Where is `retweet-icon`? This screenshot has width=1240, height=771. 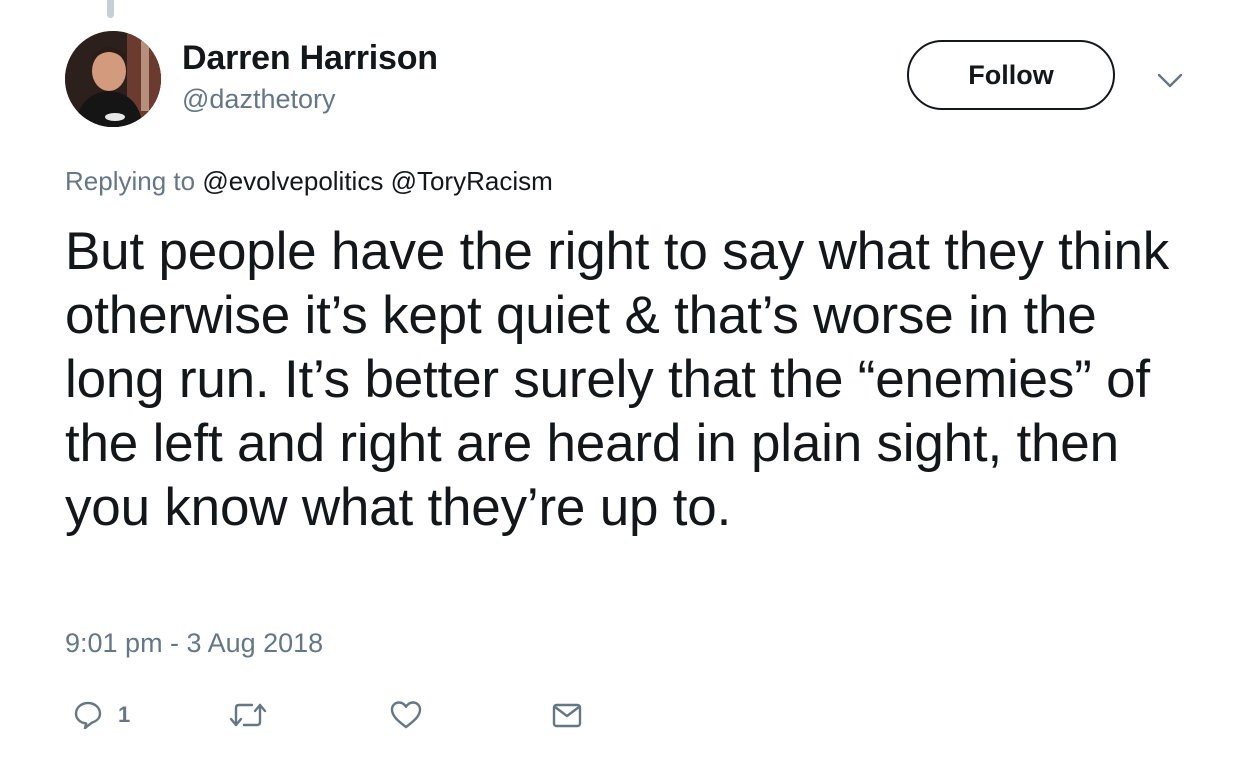
retweet-icon is located at coordinates (248, 715).